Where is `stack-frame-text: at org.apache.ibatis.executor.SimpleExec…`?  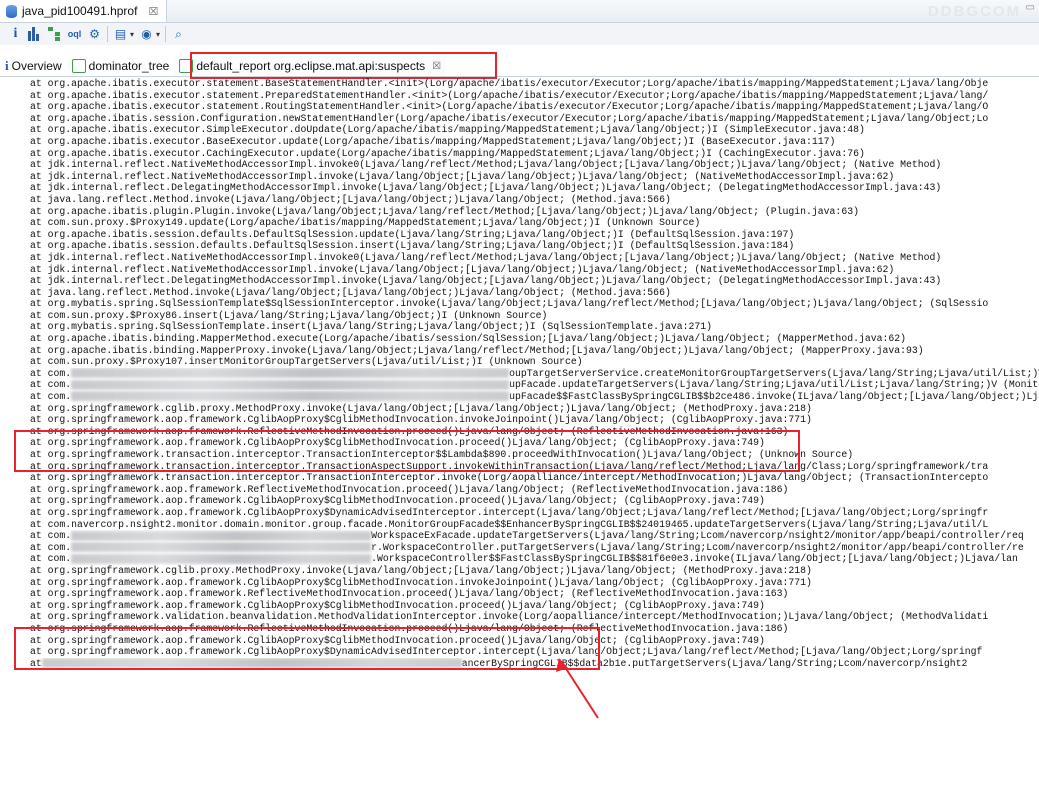 stack-frame-text: at org.apache.ibatis.executor.SimpleExec… is located at coordinates (447, 130).